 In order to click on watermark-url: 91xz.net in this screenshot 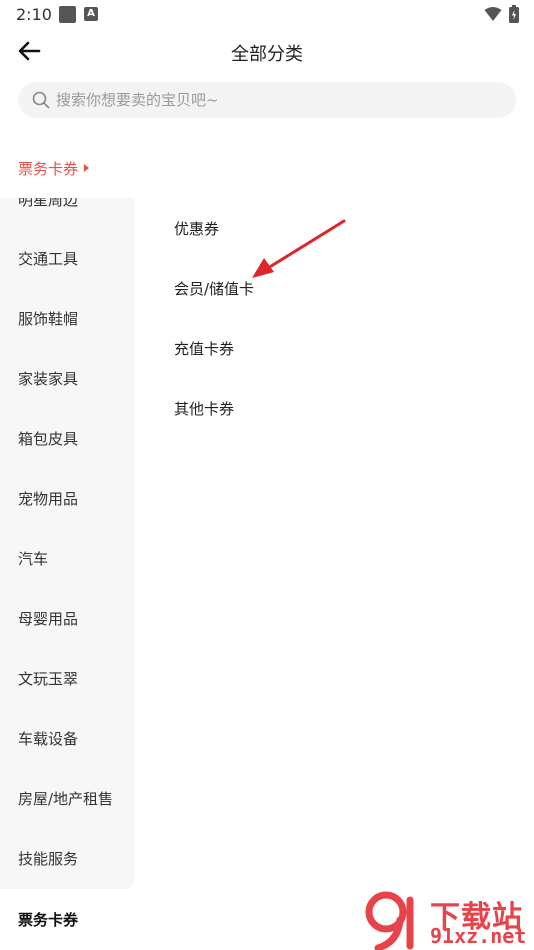, I will do `click(478, 936)`.